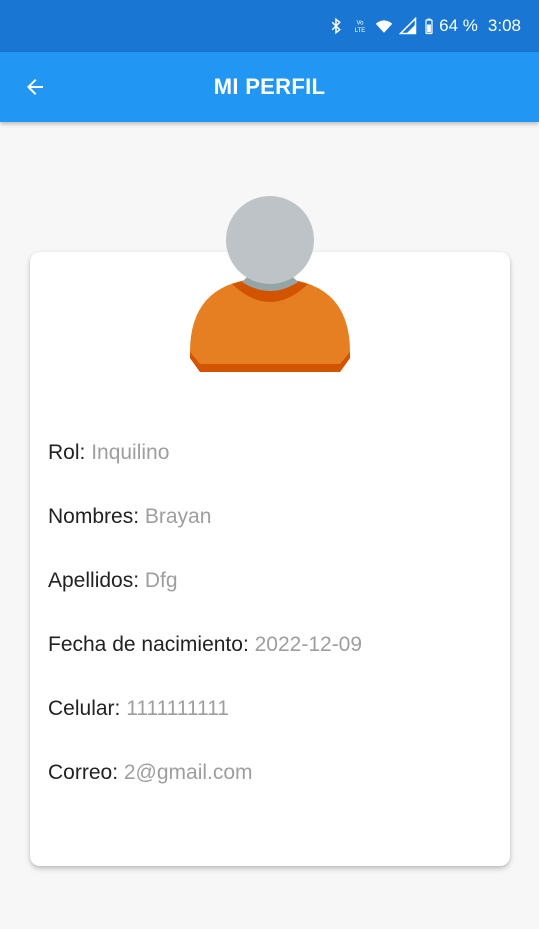 The image size is (539, 929). Describe the element at coordinates (86, 772) in the screenshot. I see `field-label: Correo:` at that location.